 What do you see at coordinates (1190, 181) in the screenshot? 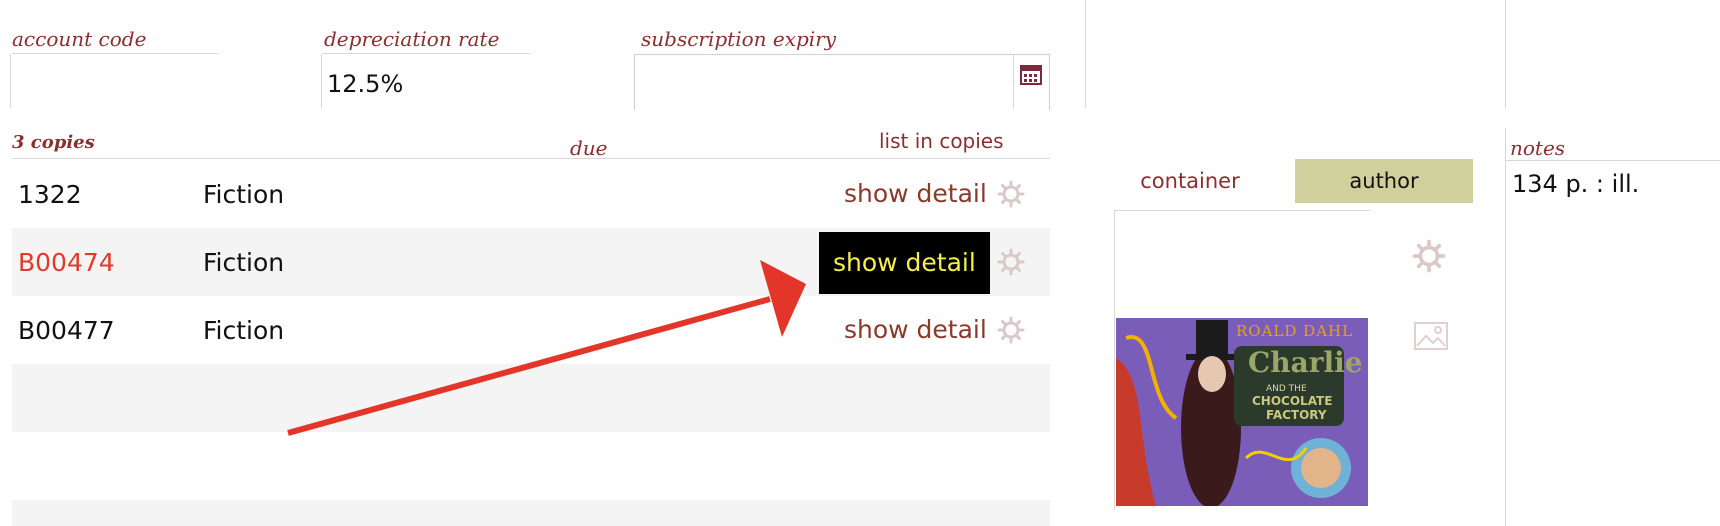
I see `tab-container: container` at bounding box center [1190, 181].